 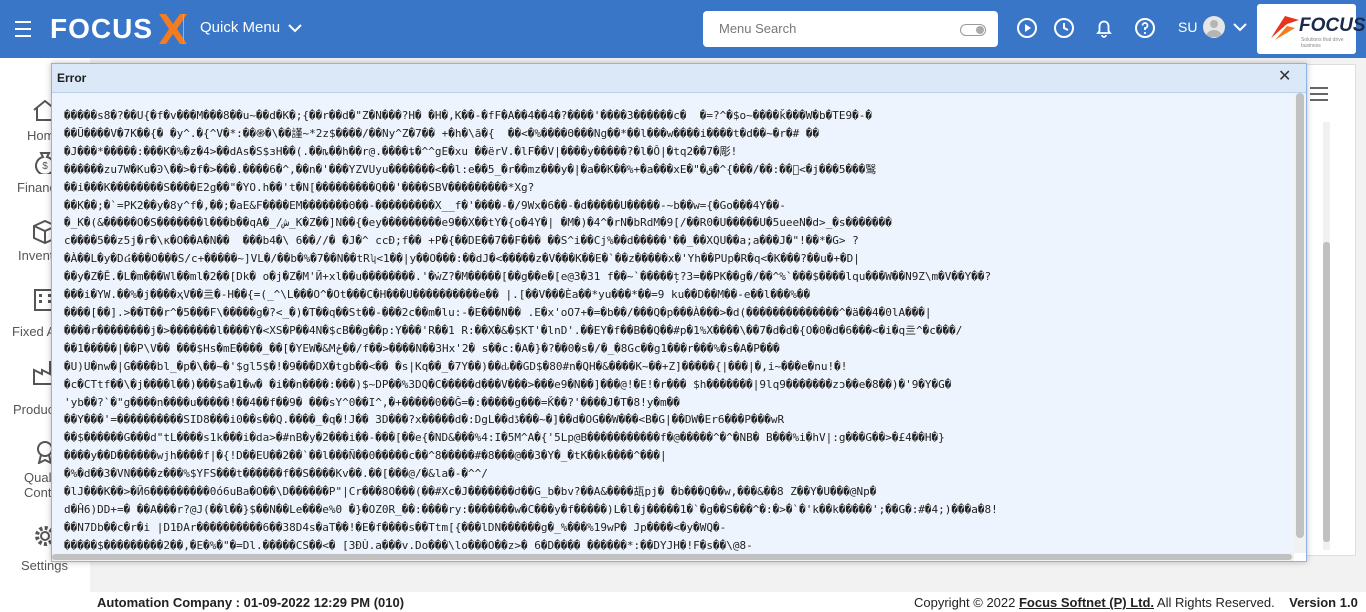 What do you see at coordinates (183, 29) in the screenshot?
I see `divider` at bounding box center [183, 29].